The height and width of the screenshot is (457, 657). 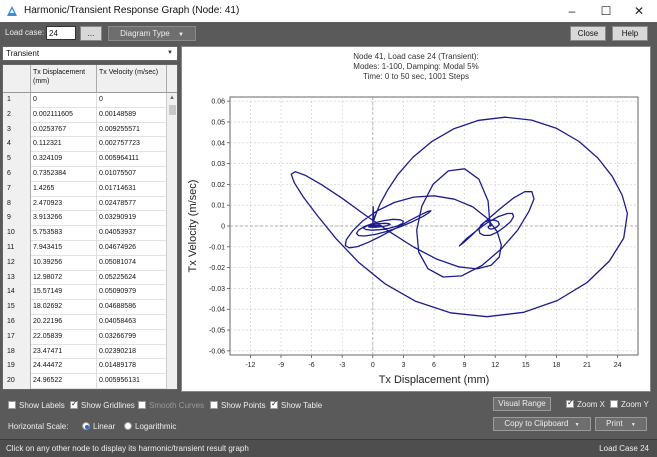 I want to click on x-tick-label: 3, so click(x=403, y=365).